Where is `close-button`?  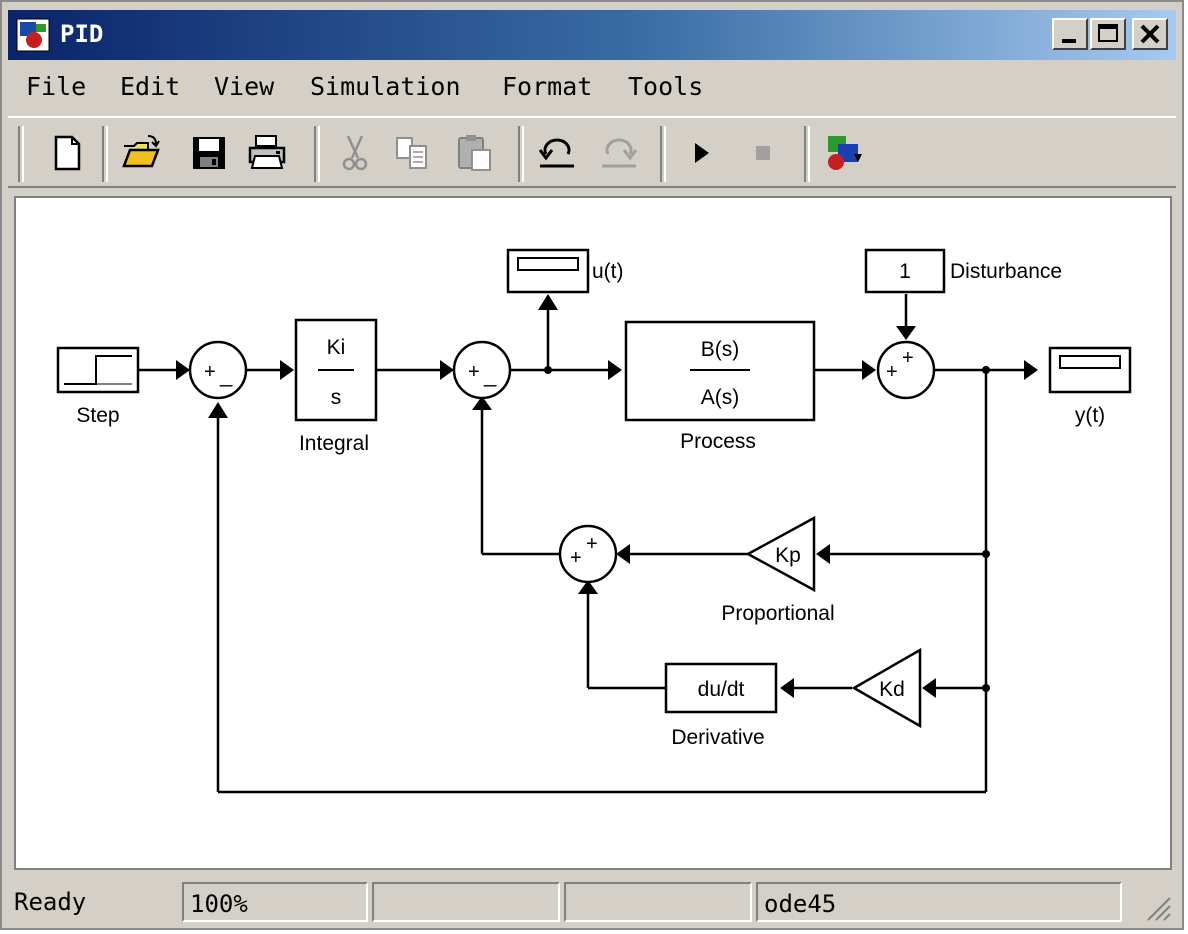
close-button is located at coordinates (1150, 34).